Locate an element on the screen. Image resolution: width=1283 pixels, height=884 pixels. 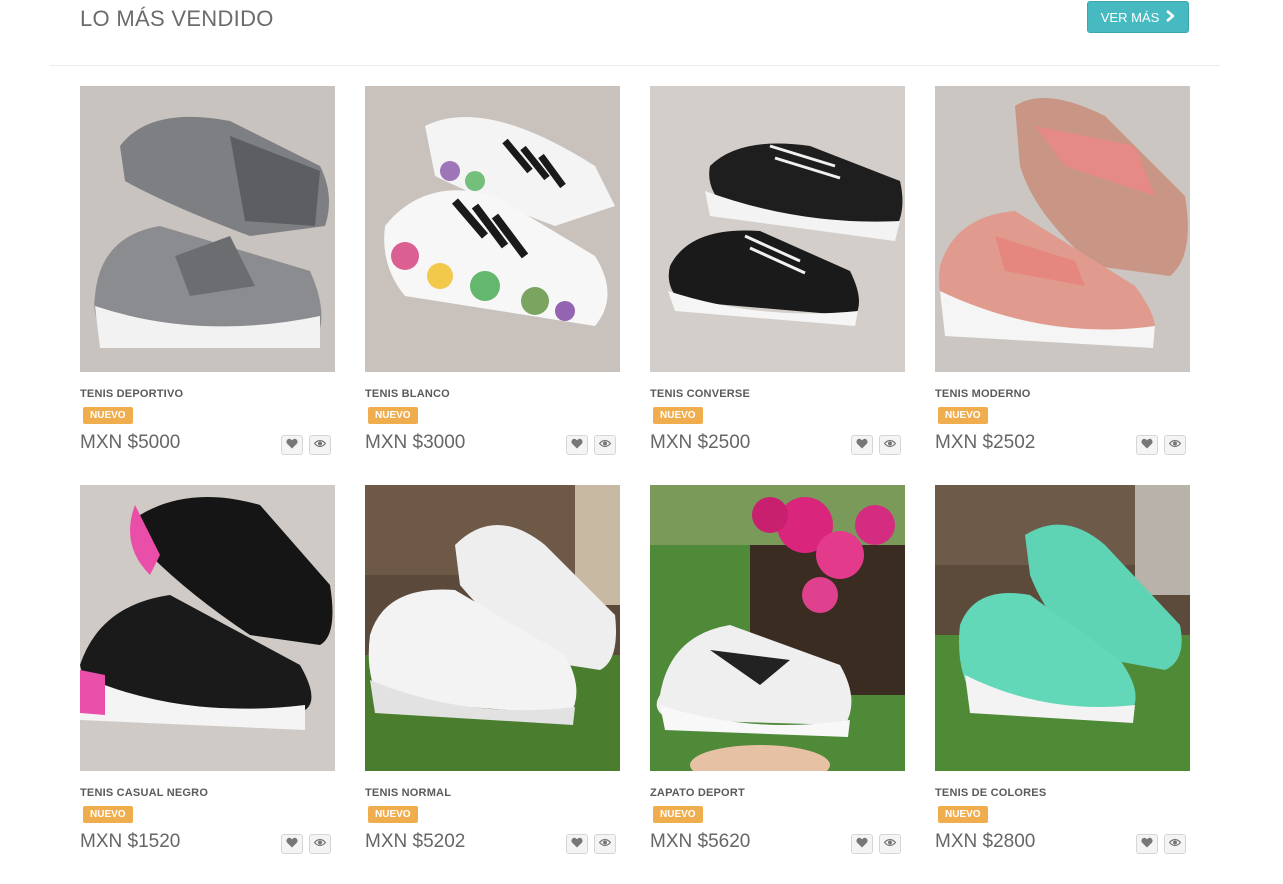
product-price: MXN $5620 is located at coordinates (700, 841).